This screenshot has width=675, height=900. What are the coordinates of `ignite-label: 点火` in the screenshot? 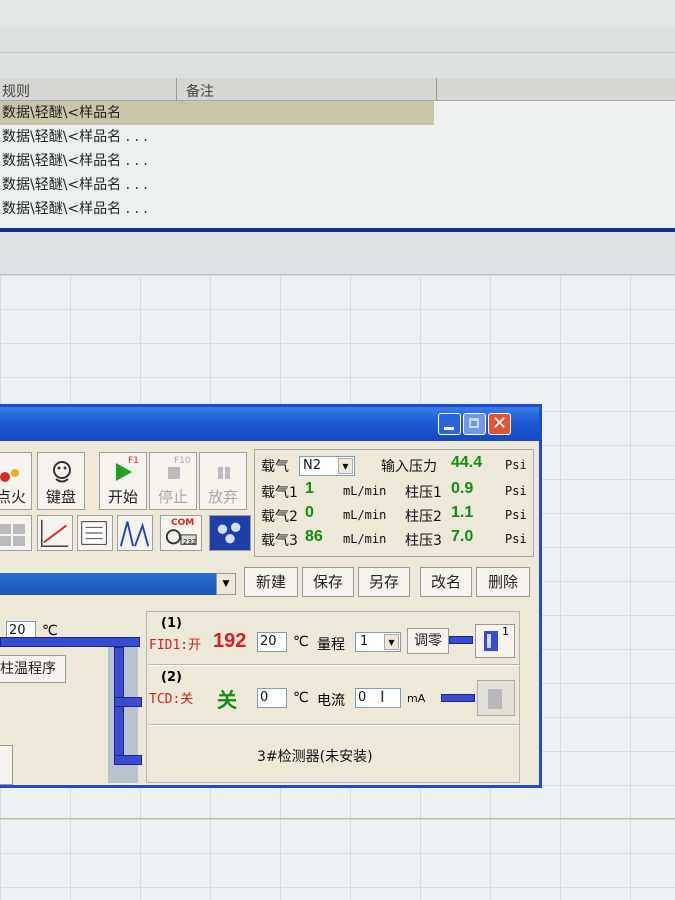 It's located at (13, 497).